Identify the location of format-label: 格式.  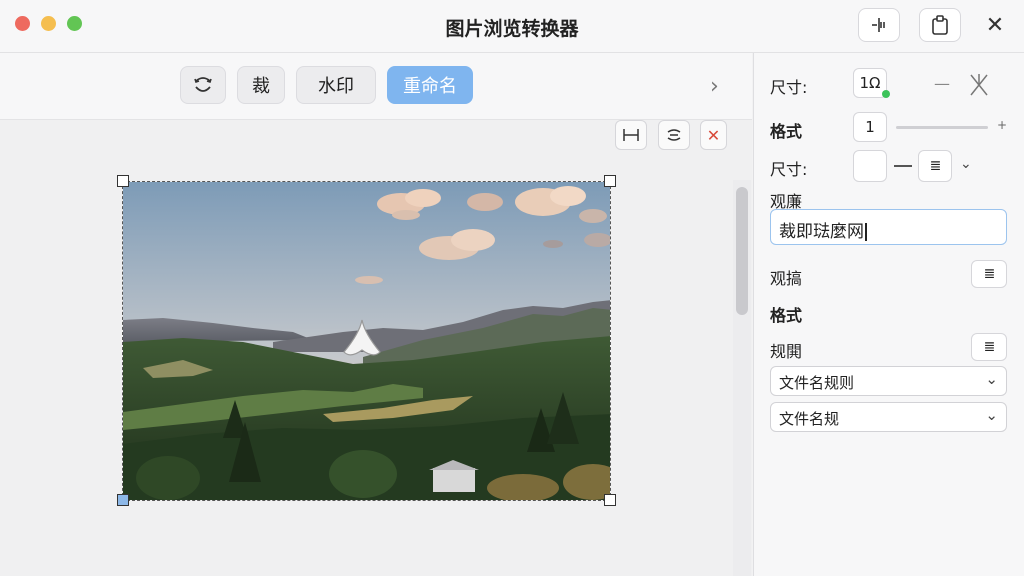
(786, 131).